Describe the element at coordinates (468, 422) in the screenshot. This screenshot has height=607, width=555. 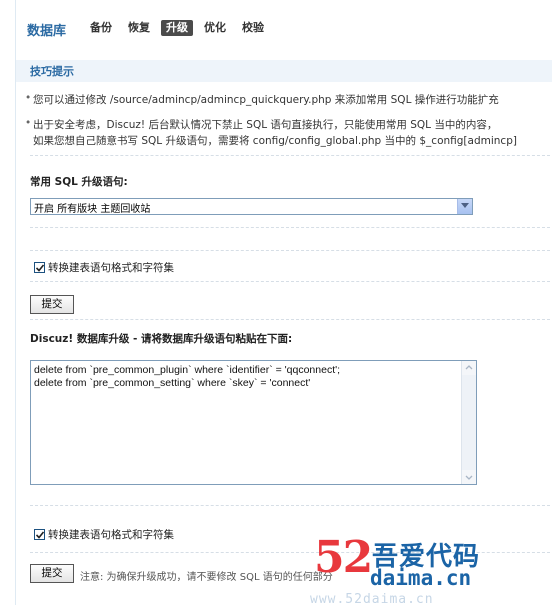
I see `textarea-scrollbar` at that location.